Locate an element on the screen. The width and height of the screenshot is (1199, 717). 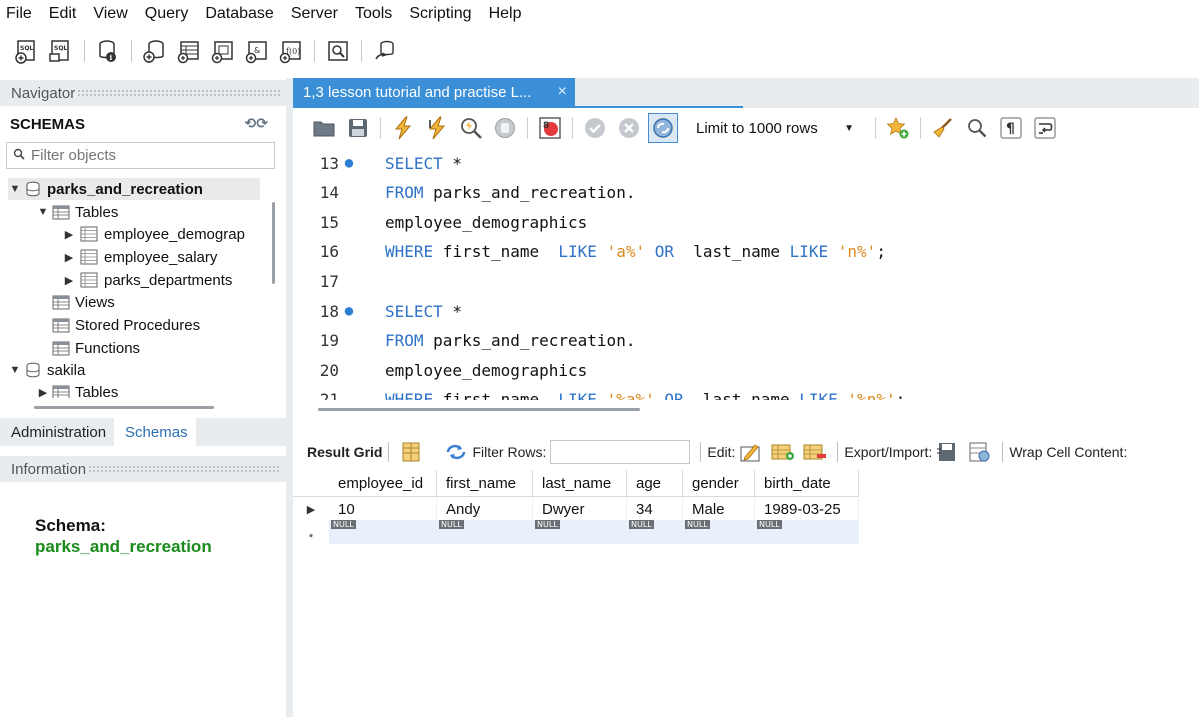
find-replace-button is located at coordinates (977, 128).